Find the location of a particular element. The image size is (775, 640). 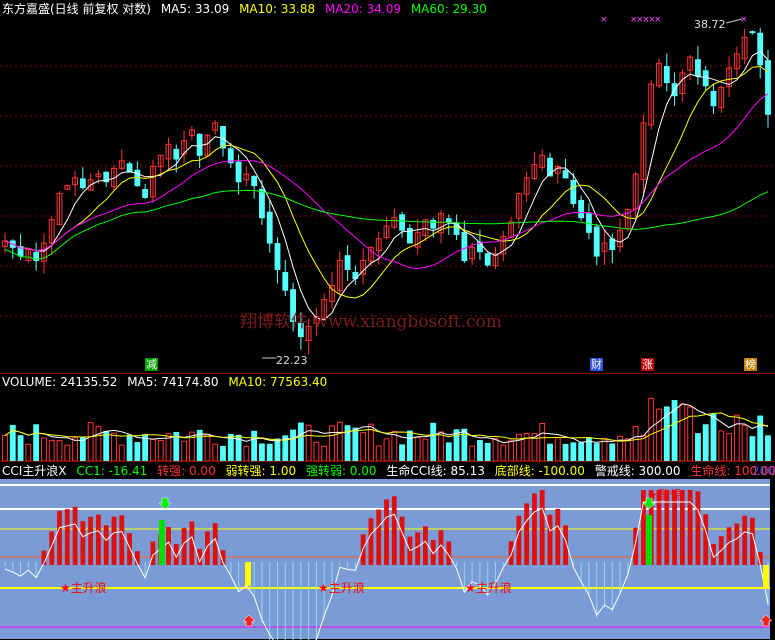

qz-readout: 转强: 0.00 is located at coordinates (186, 471).